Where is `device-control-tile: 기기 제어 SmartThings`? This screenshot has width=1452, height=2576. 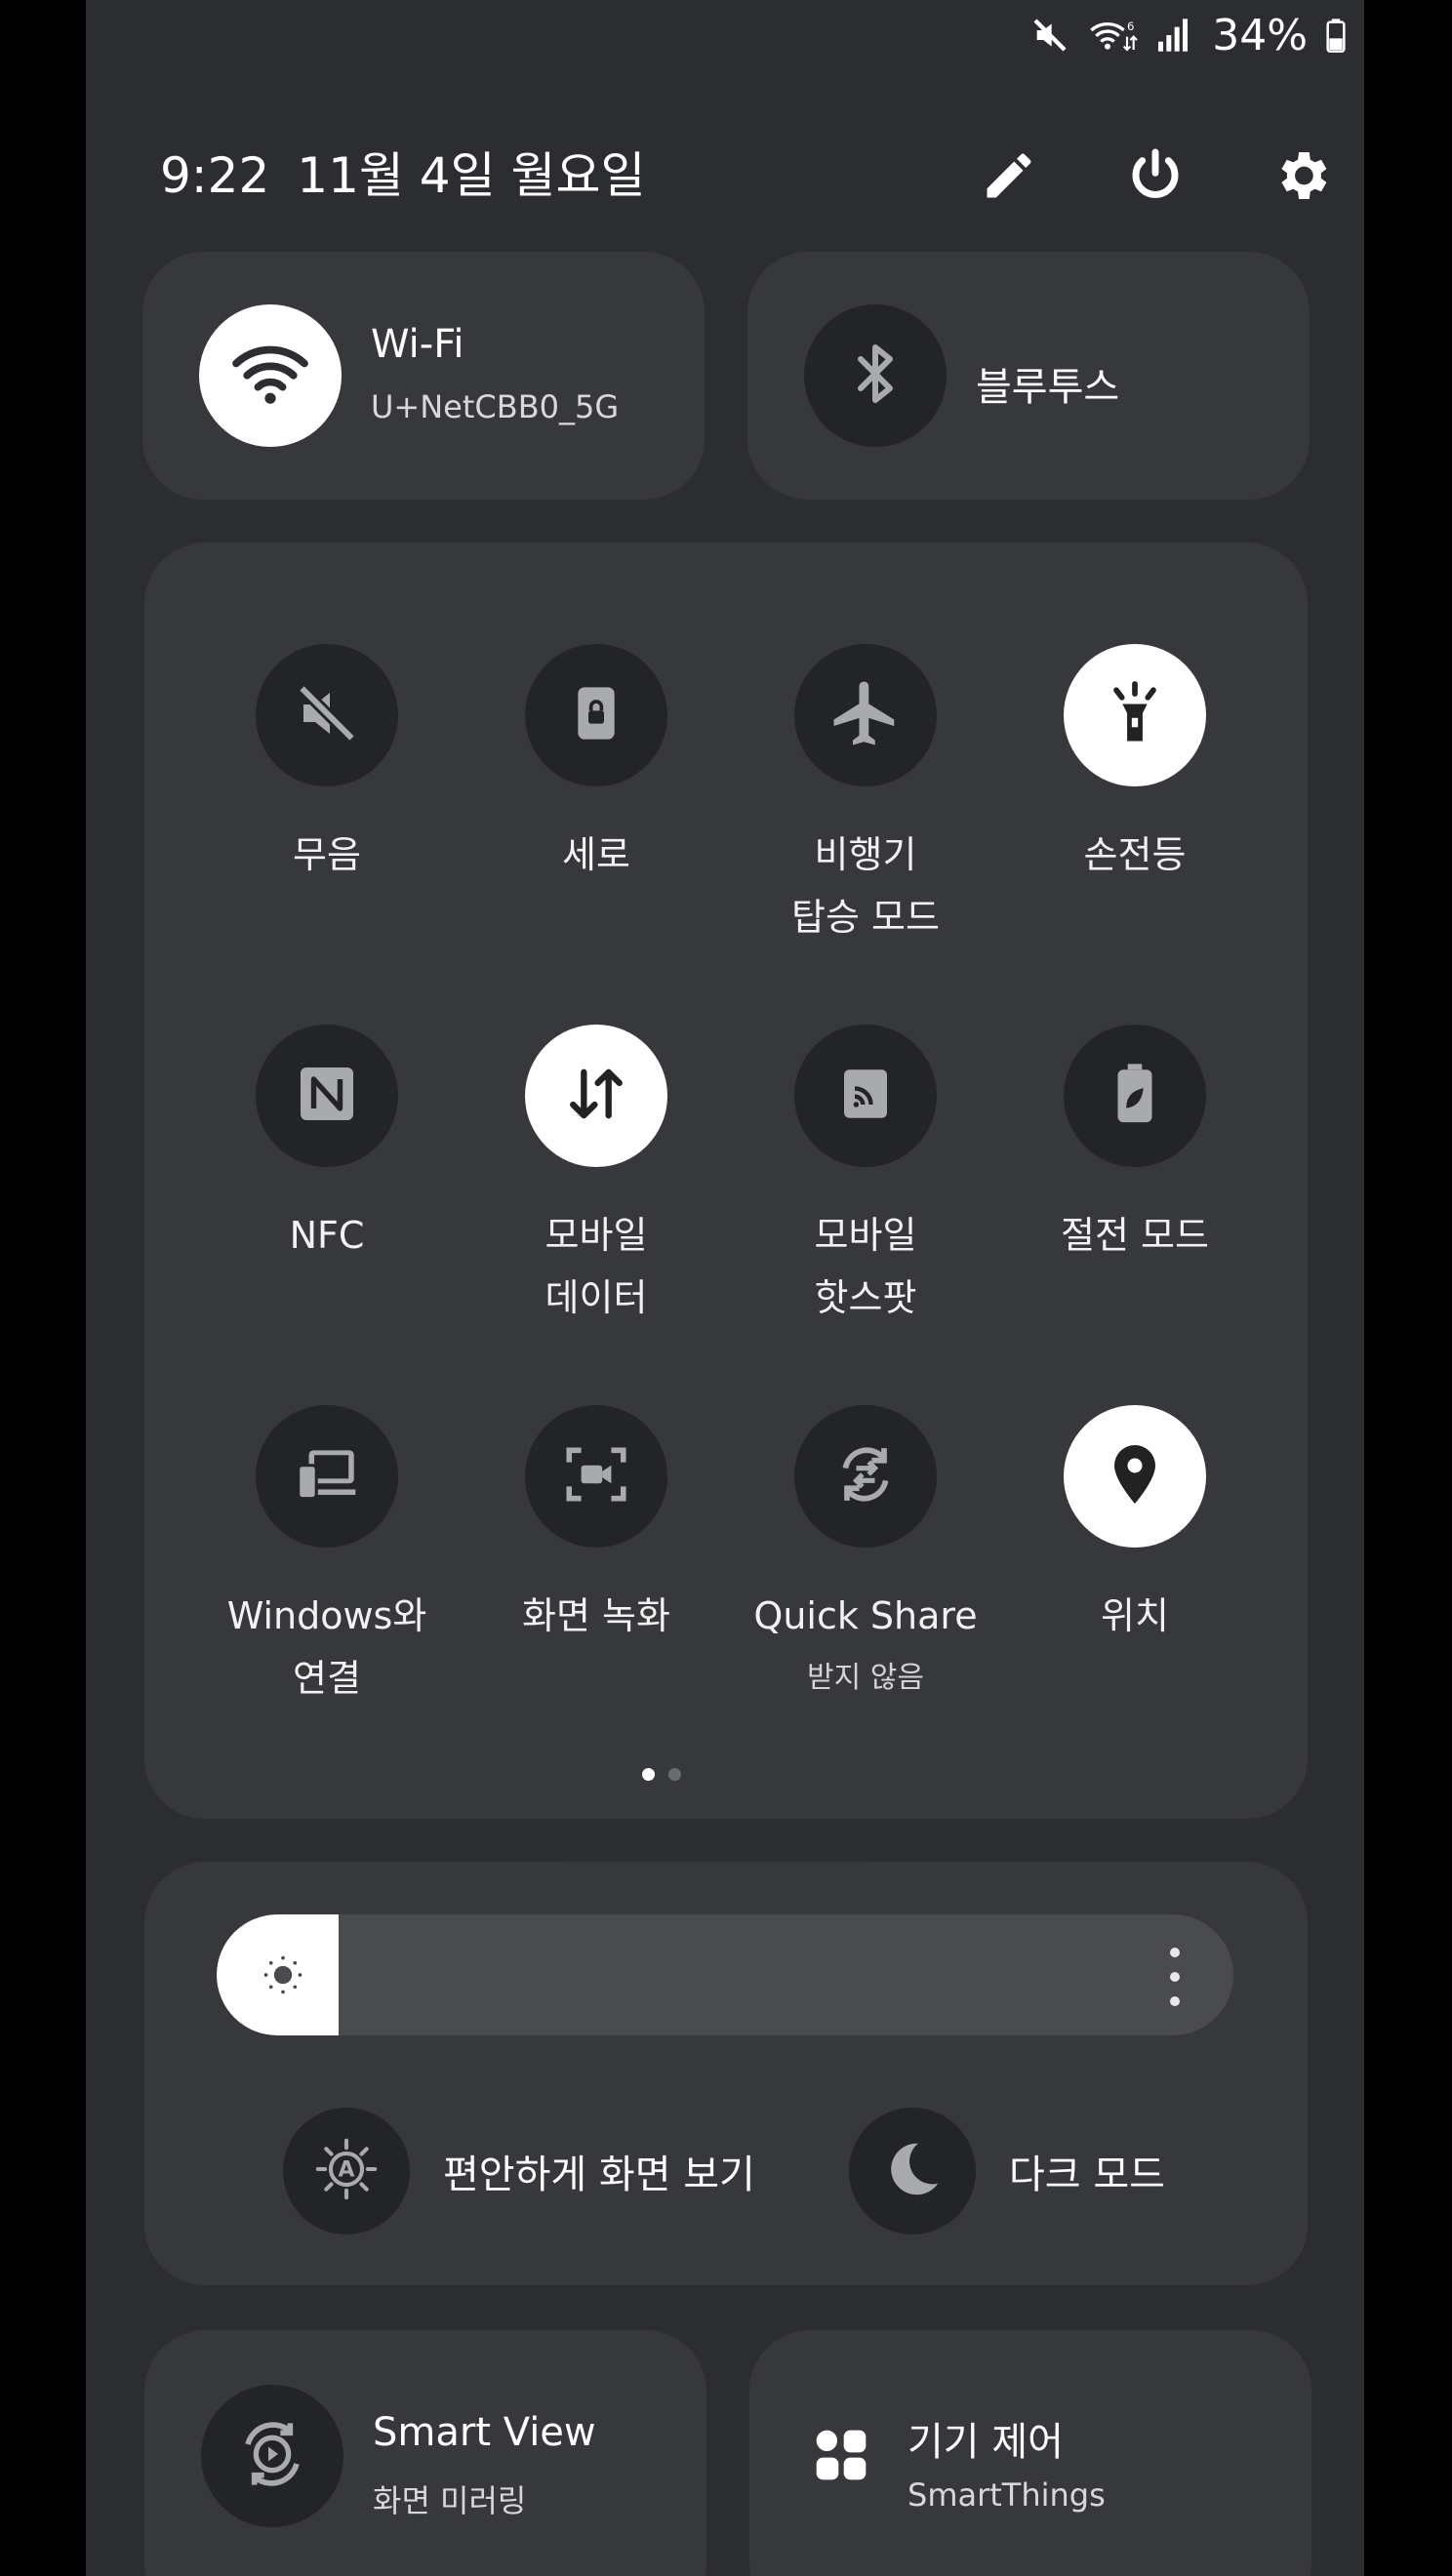
device-control-tile: 기기 제어 SmartThings is located at coordinates (1030, 2453).